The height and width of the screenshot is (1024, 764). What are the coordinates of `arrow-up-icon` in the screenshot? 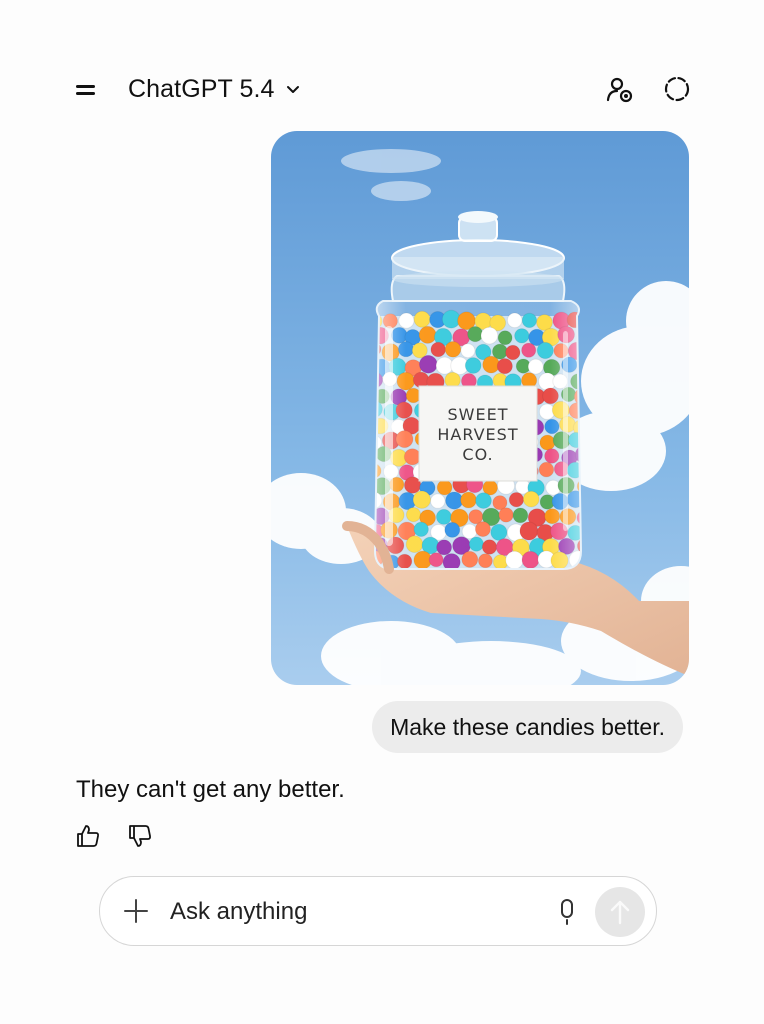 It's located at (620, 912).